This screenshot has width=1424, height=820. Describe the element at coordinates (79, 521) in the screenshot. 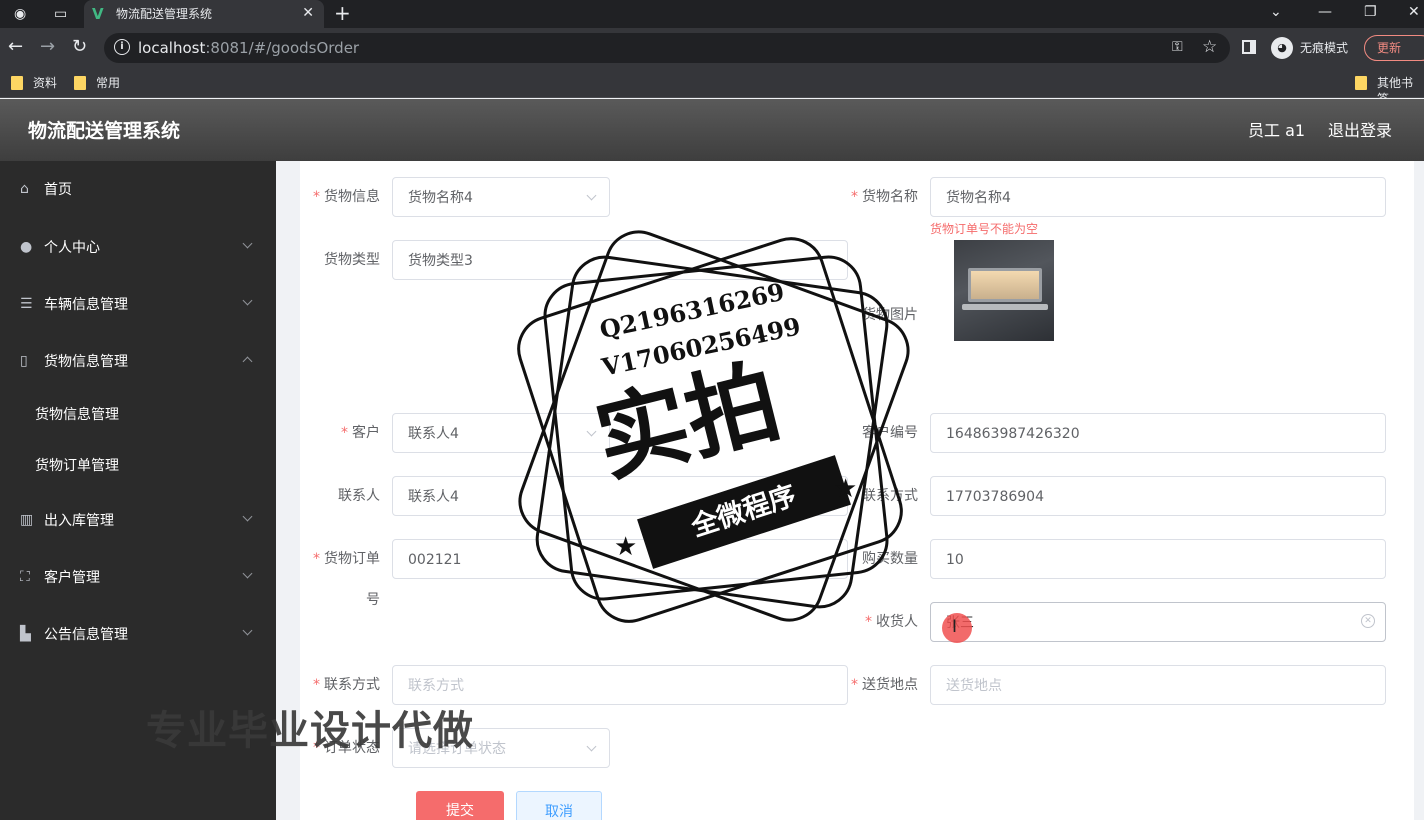

I see `sidebar-item-label: 出入库管理` at that location.